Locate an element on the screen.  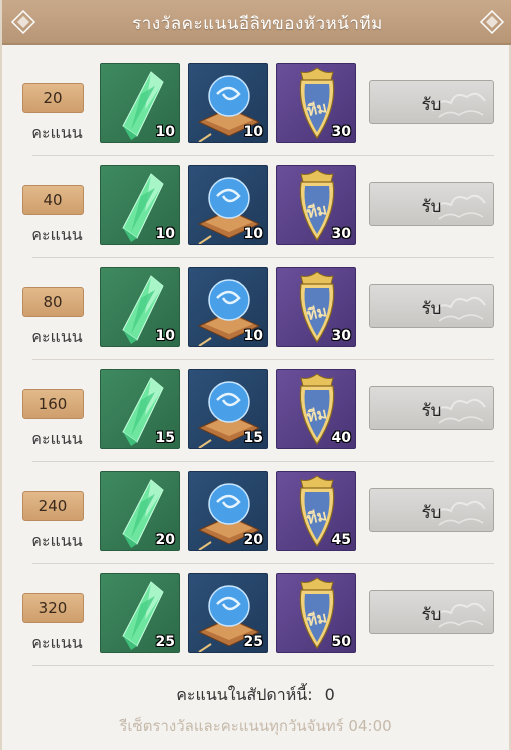
reward-tier-row: 20 คะแนน 10 10 ทีม 30 รับ is located at coordinates (256, 106).